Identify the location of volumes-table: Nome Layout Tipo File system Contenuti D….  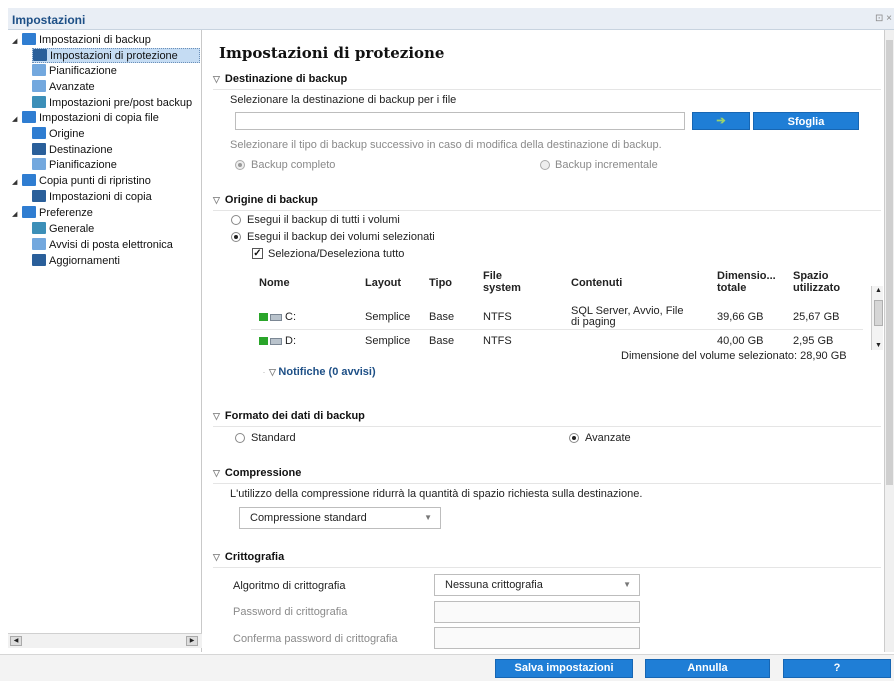
(561, 307).